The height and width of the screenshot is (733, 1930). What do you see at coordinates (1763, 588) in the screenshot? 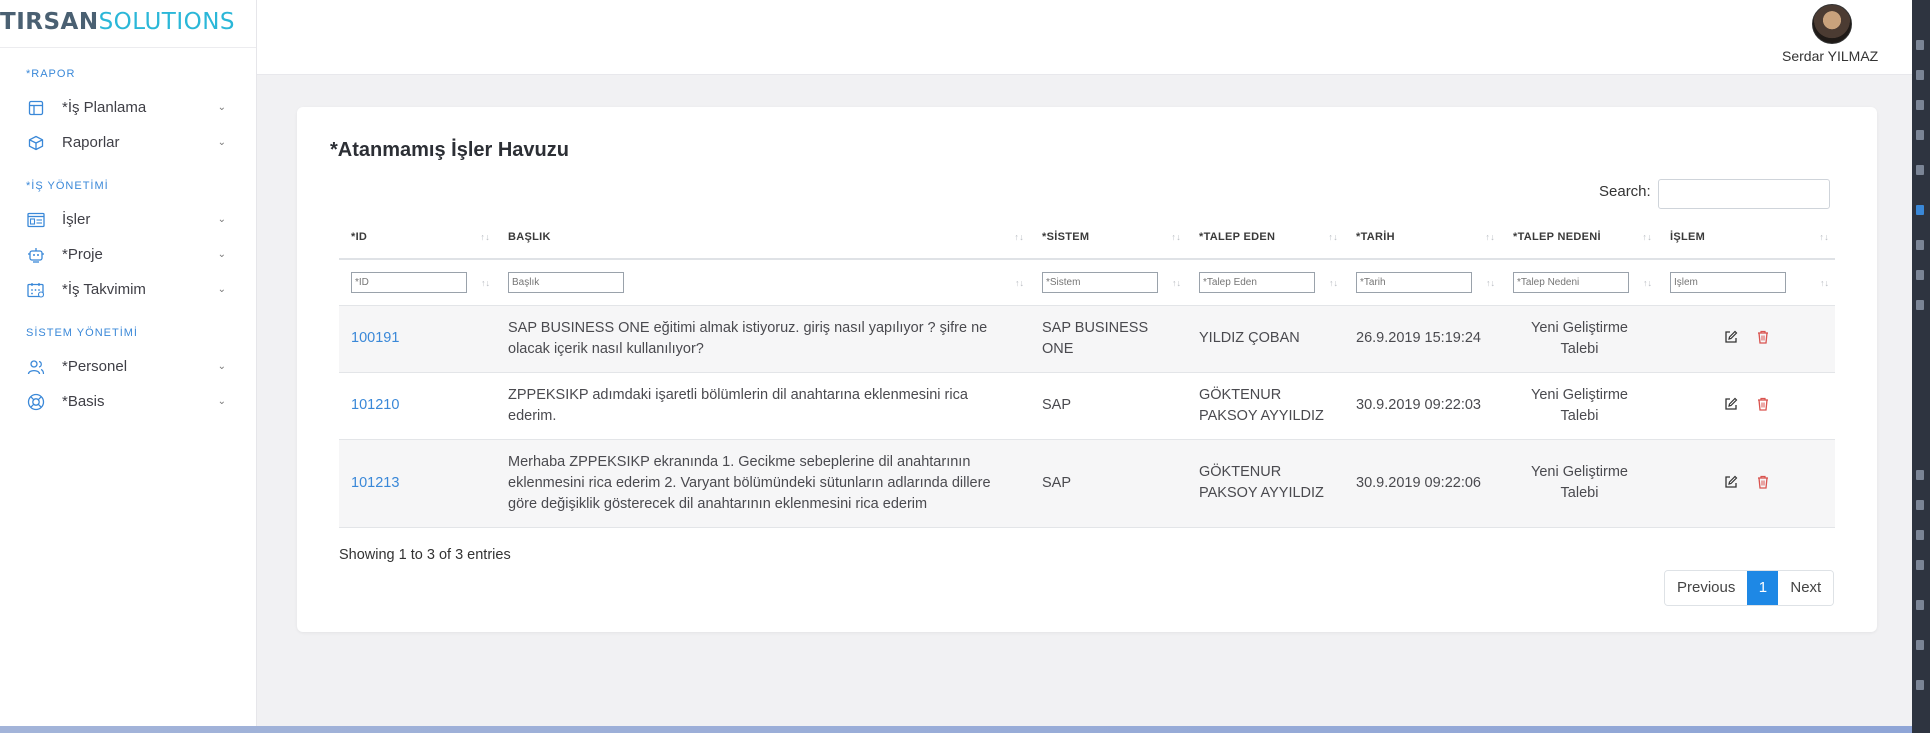
I see `page-1-button: 1` at bounding box center [1763, 588].